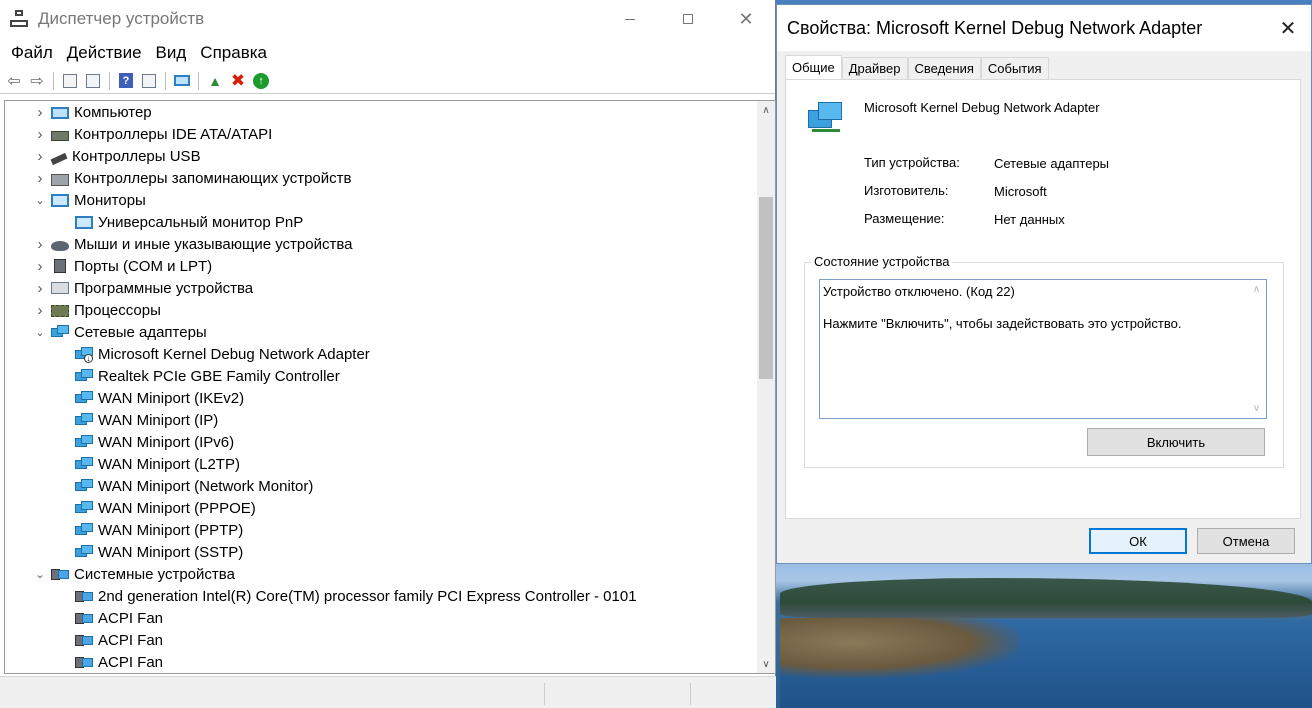 Image resolution: width=1312 pixels, height=708 pixels. I want to click on tree-category: › Контроллеры IDE ATA/ATAPI, so click(381, 134).